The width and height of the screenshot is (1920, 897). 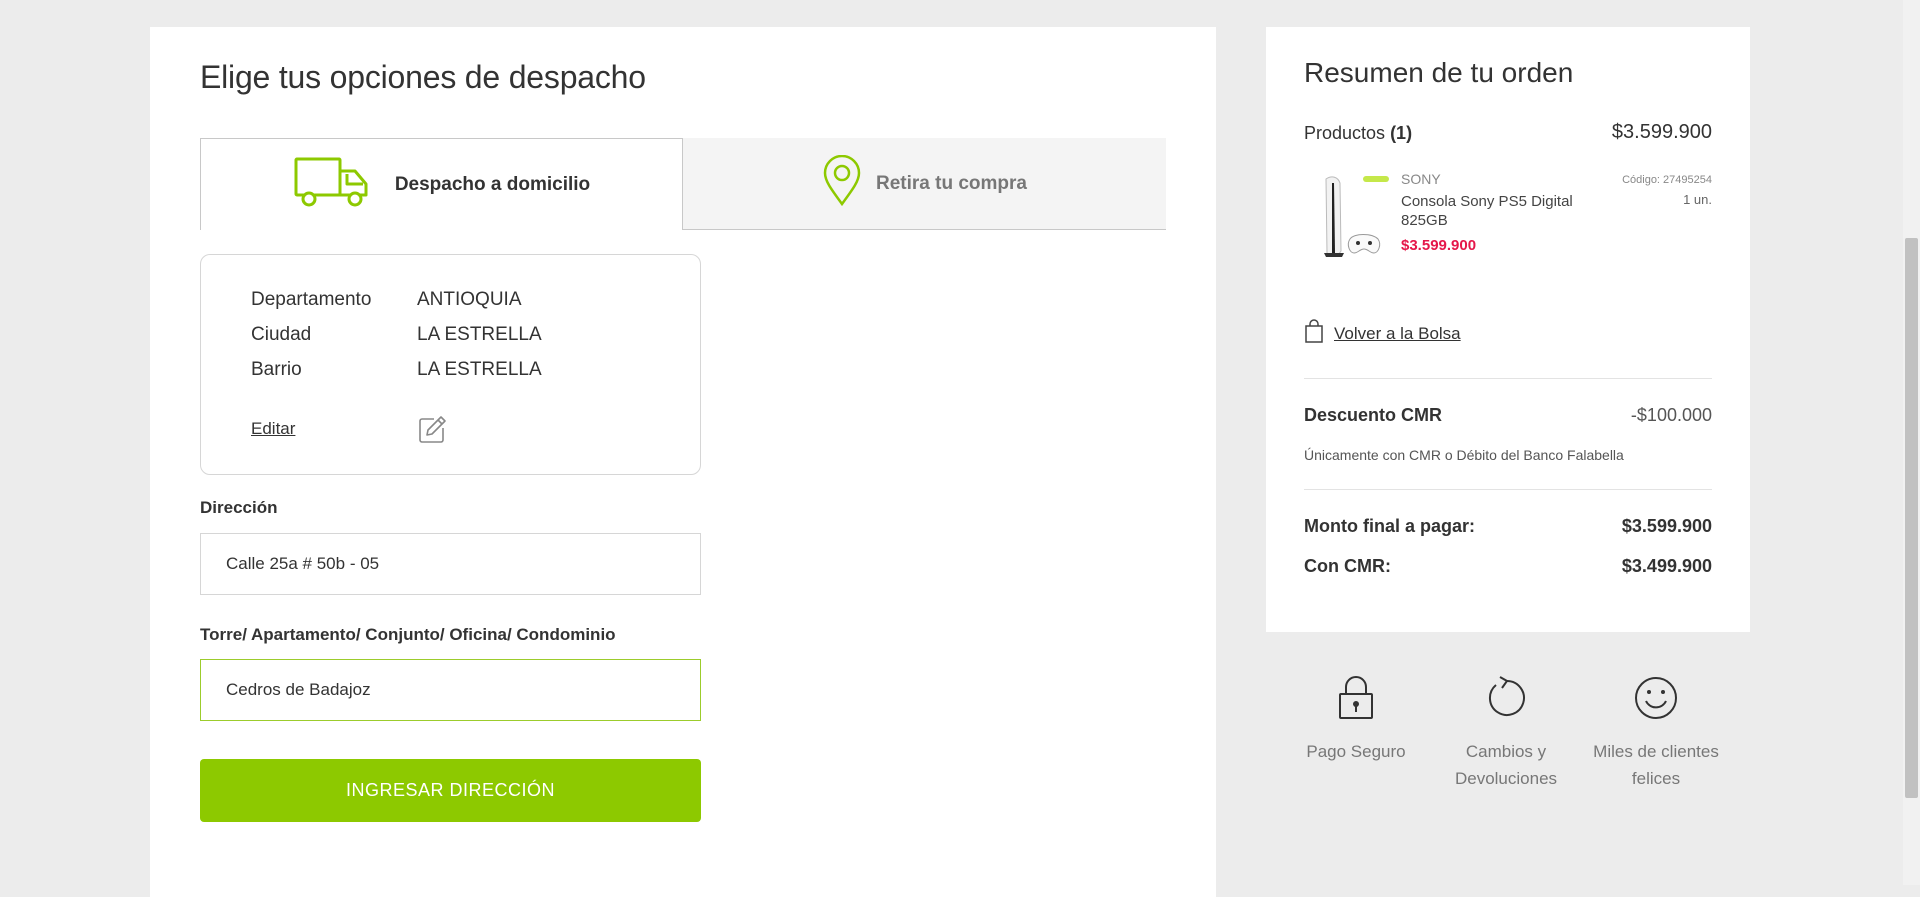 I want to click on summary-title: Resumen de tu orden, so click(x=1439, y=72).